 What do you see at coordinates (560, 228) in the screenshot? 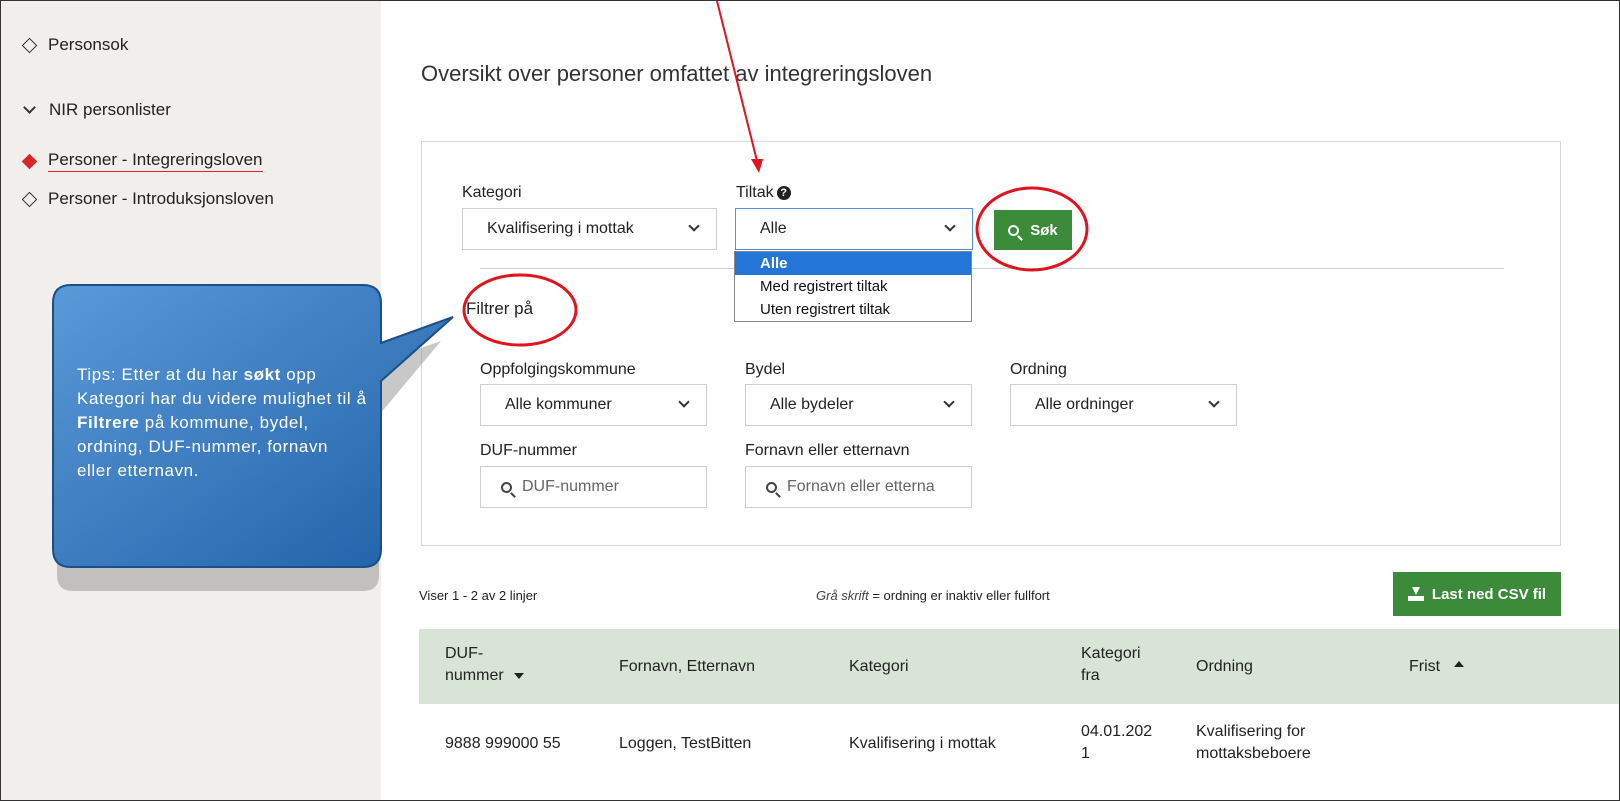
I see `kategori-value: Kvalifisering i mottak` at bounding box center [560, 228].